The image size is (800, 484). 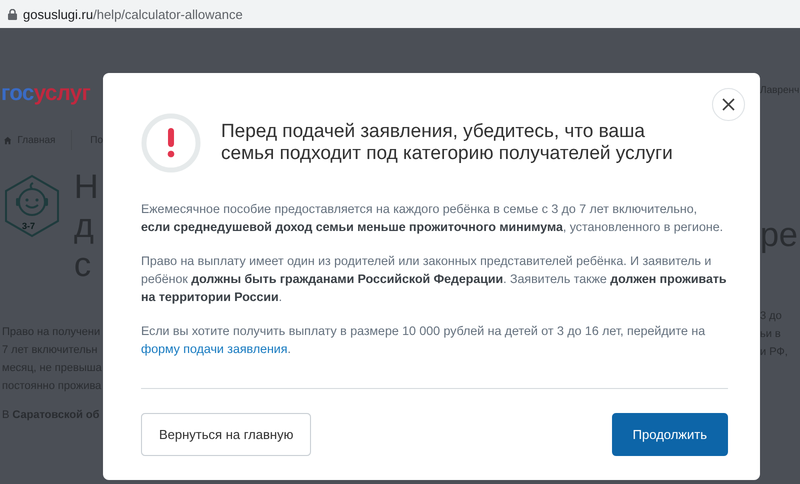 I want to click on url-text: gosuslugi.ru/help/calculator-allowance, so click(x=133, y=14).